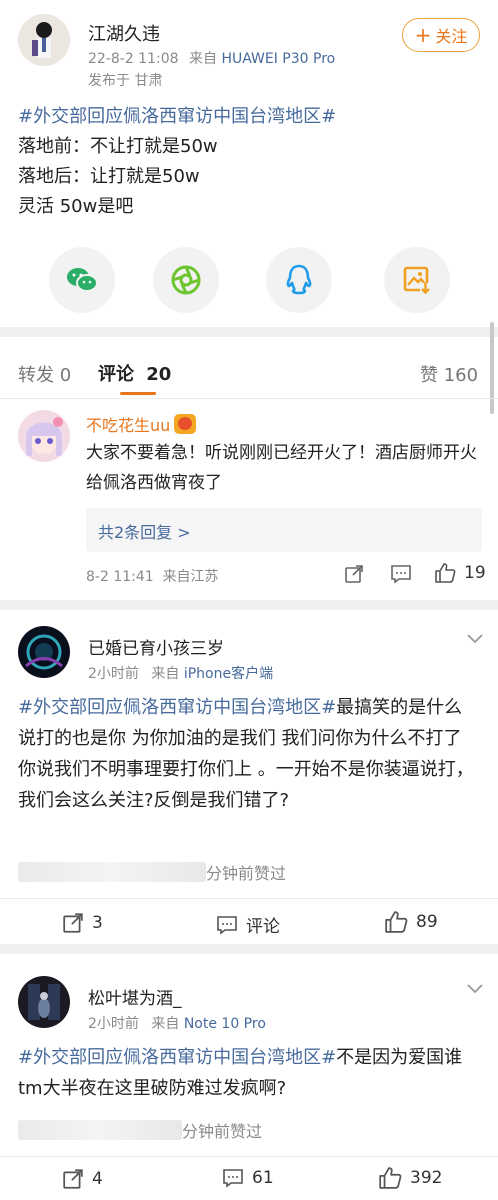 Image resolution: width=498 pixels, height=1200 pixels. I want to click on follow-button: + 关注, so click(441, 35).